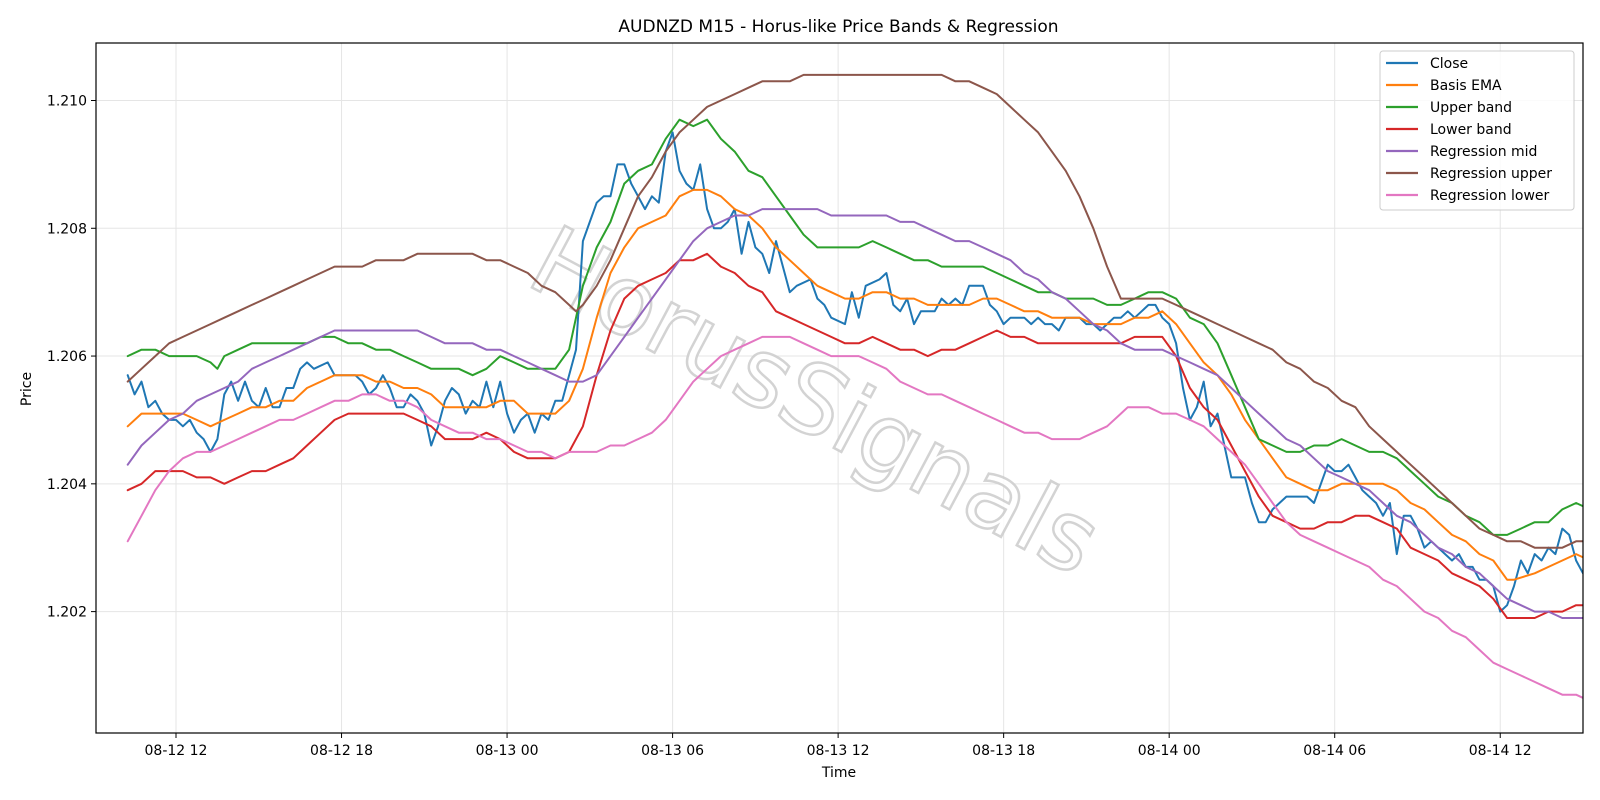  Describe the element at coordinates (838, 773) in the screenshot. I see `x-axis-title: Time` at that location.